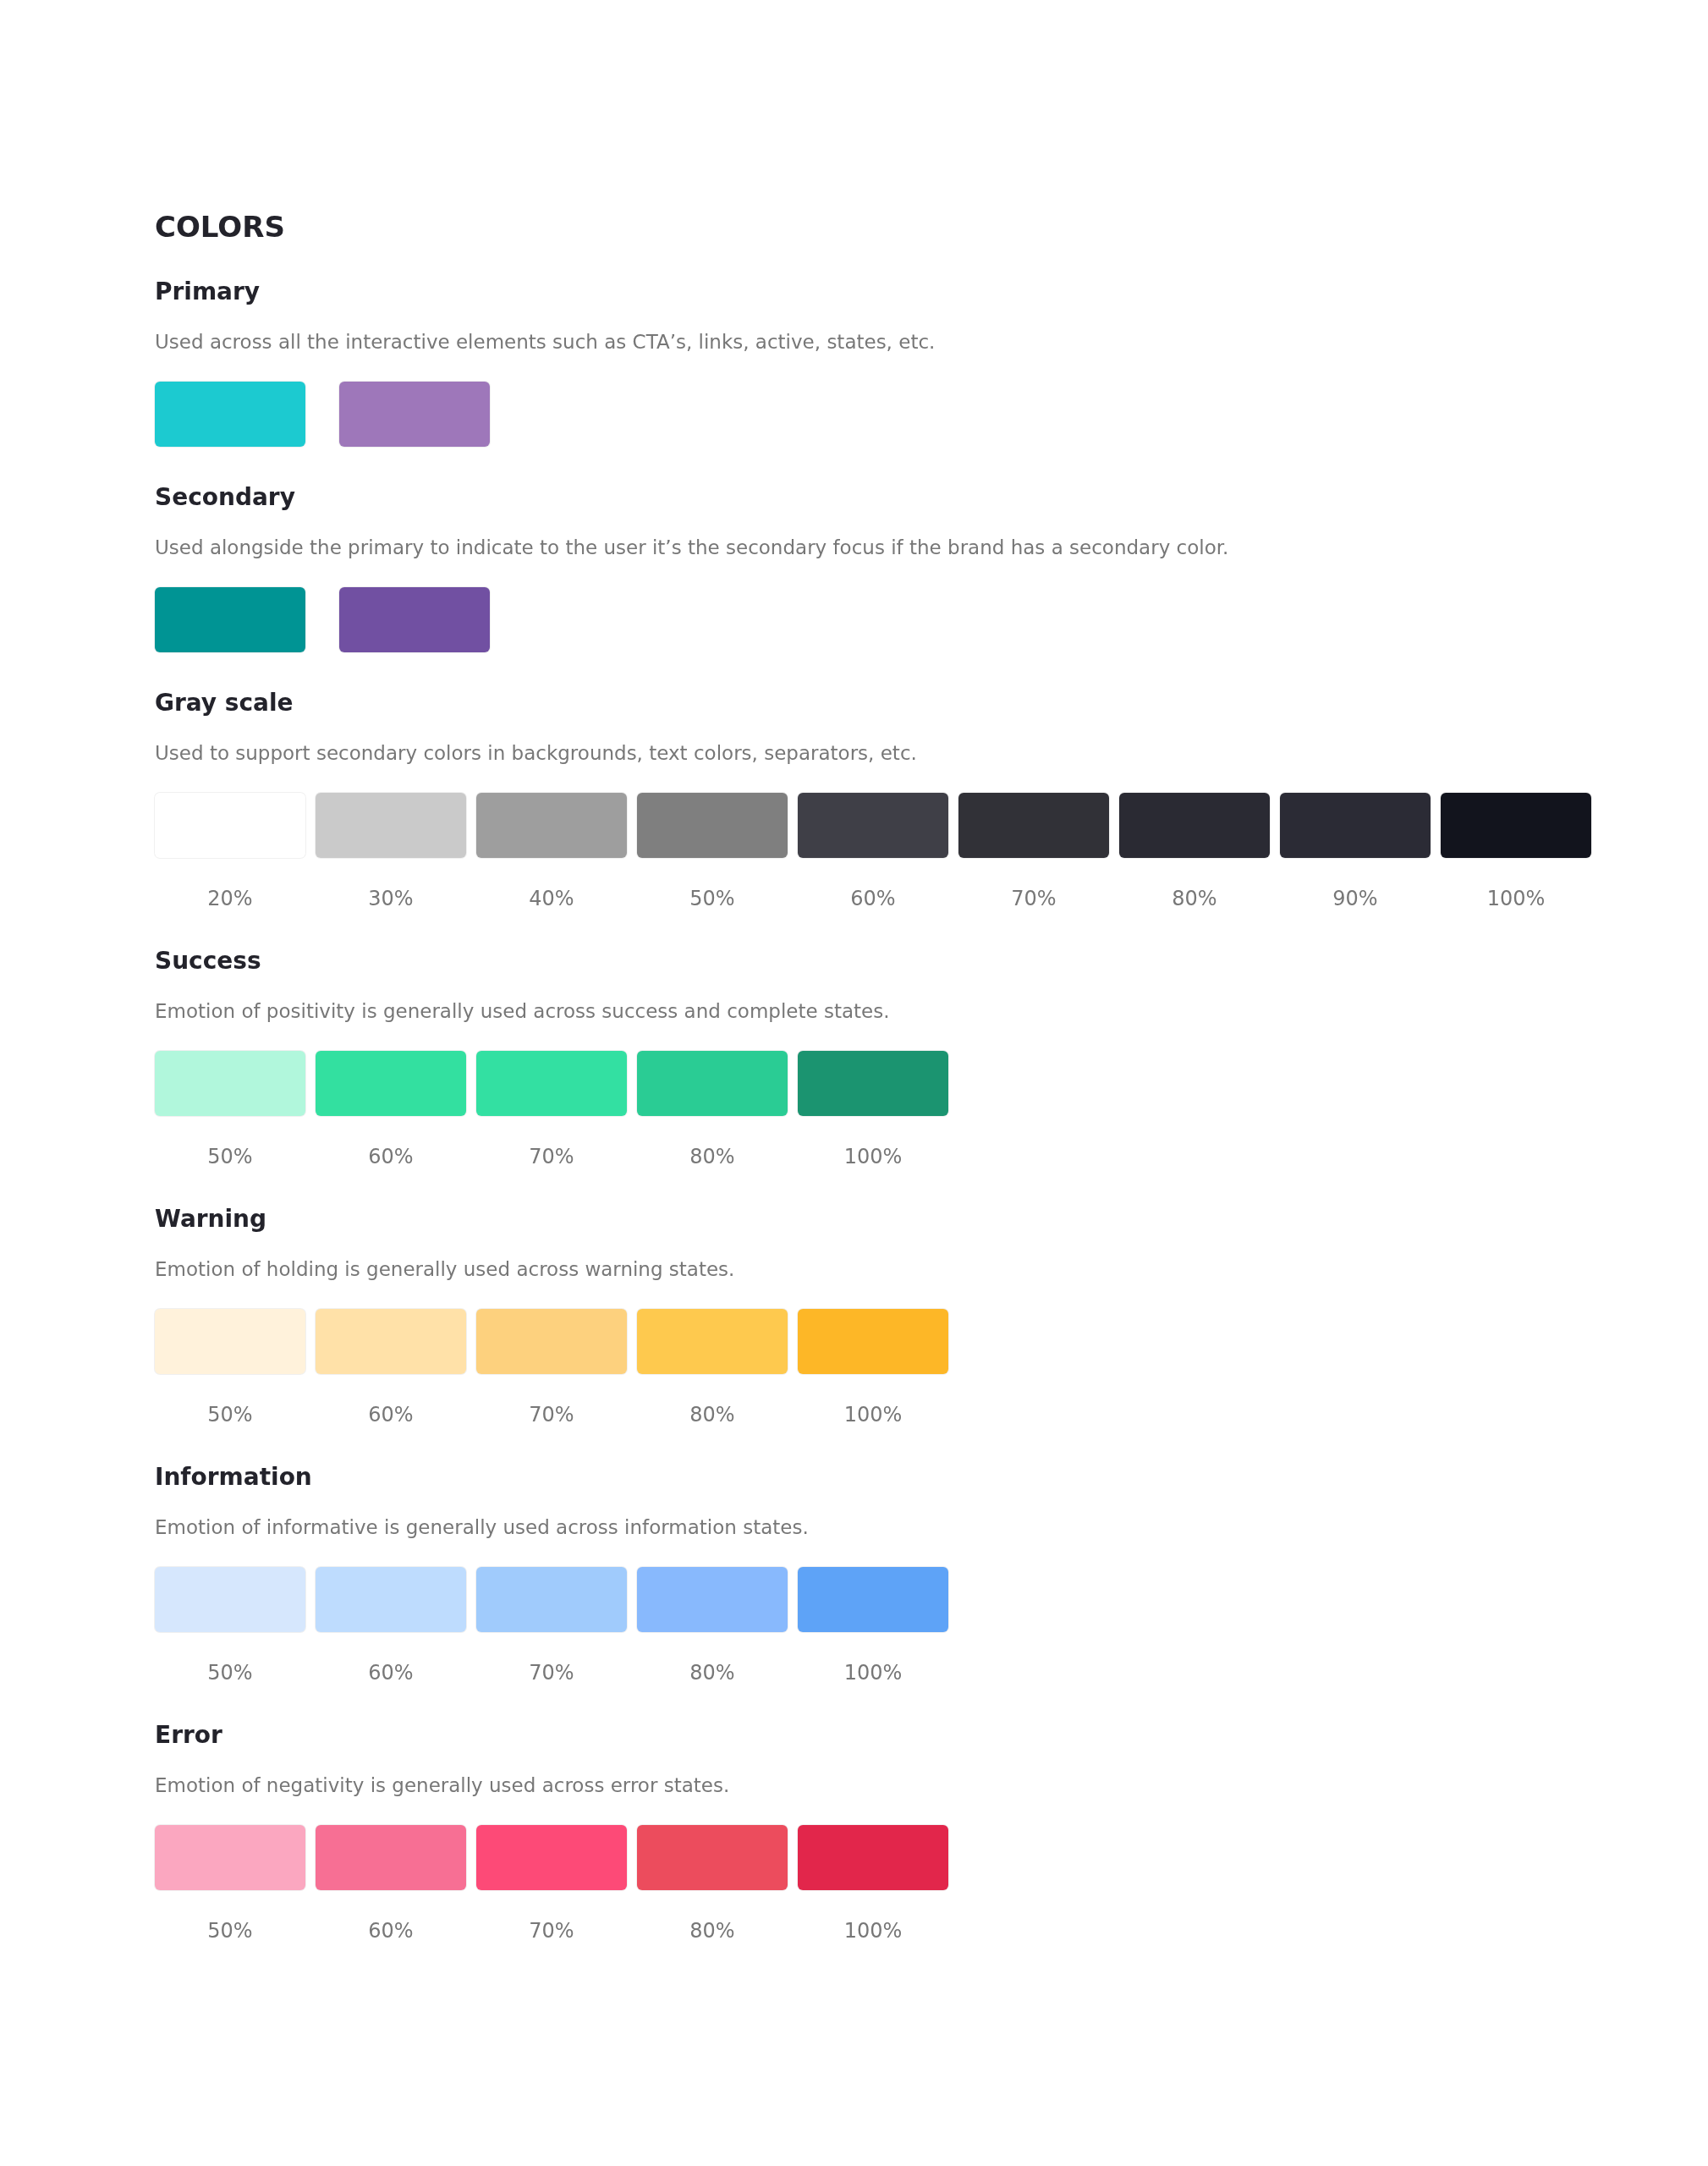  What do you see at coordinates (523, 1011) in the screenshot?
I see `section-description: Emotion of positivity is generally used across success and complete states.` at bounding box center [523, 1011].